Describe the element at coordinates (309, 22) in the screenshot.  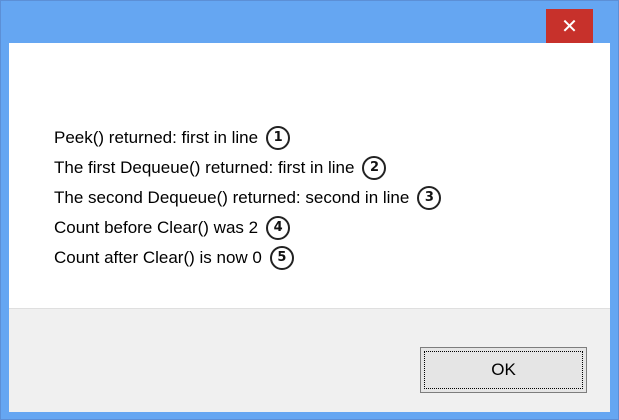
I see `title-bar: ✕` at that location.